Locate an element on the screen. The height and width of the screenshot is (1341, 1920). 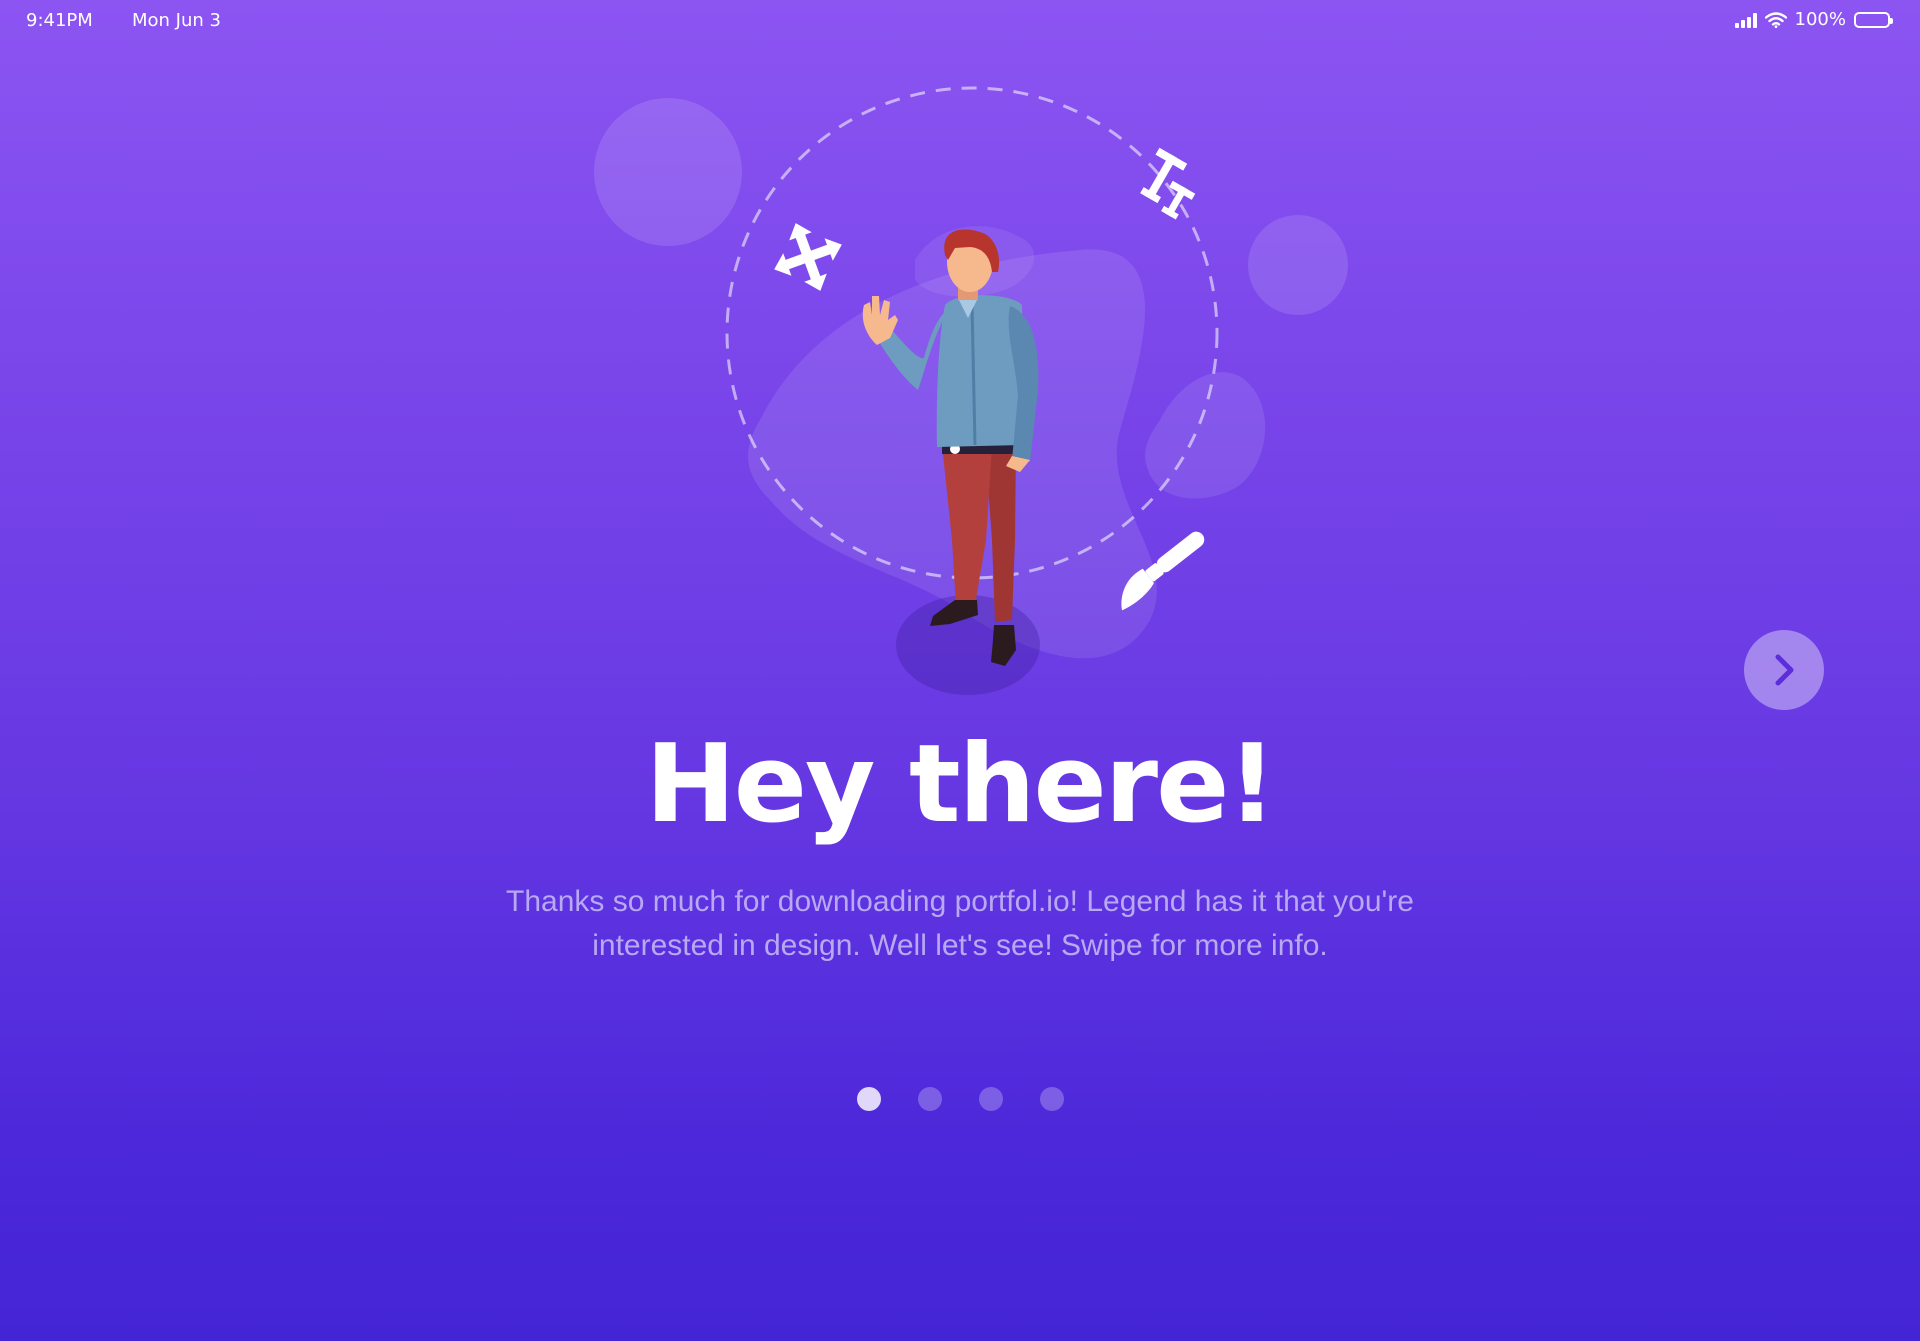
decor-blob-right is located at coordinates (1205, 435).